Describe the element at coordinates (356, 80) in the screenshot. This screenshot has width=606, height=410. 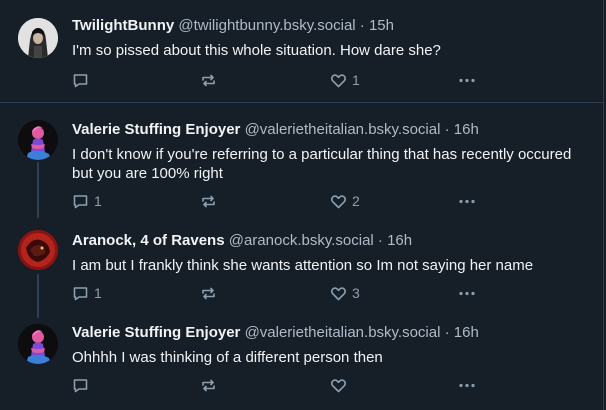
I see `like-count: 1` at that location.